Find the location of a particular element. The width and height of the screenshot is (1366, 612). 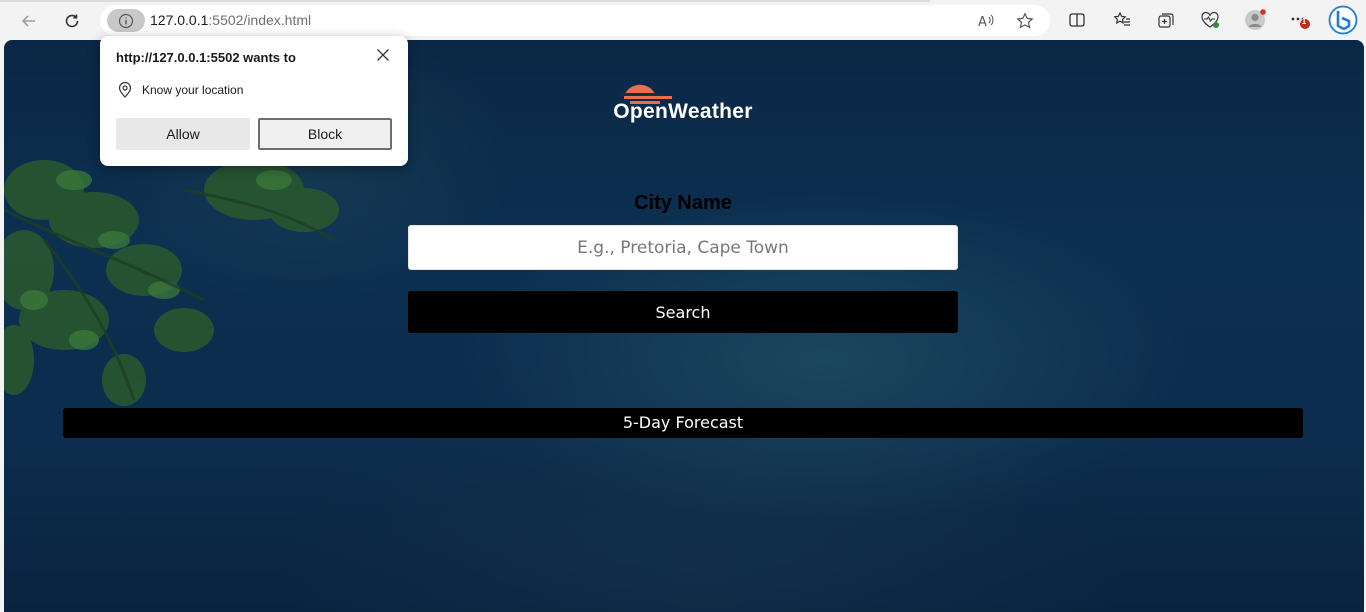

collections-icon is located at coordinates (1166, 20).